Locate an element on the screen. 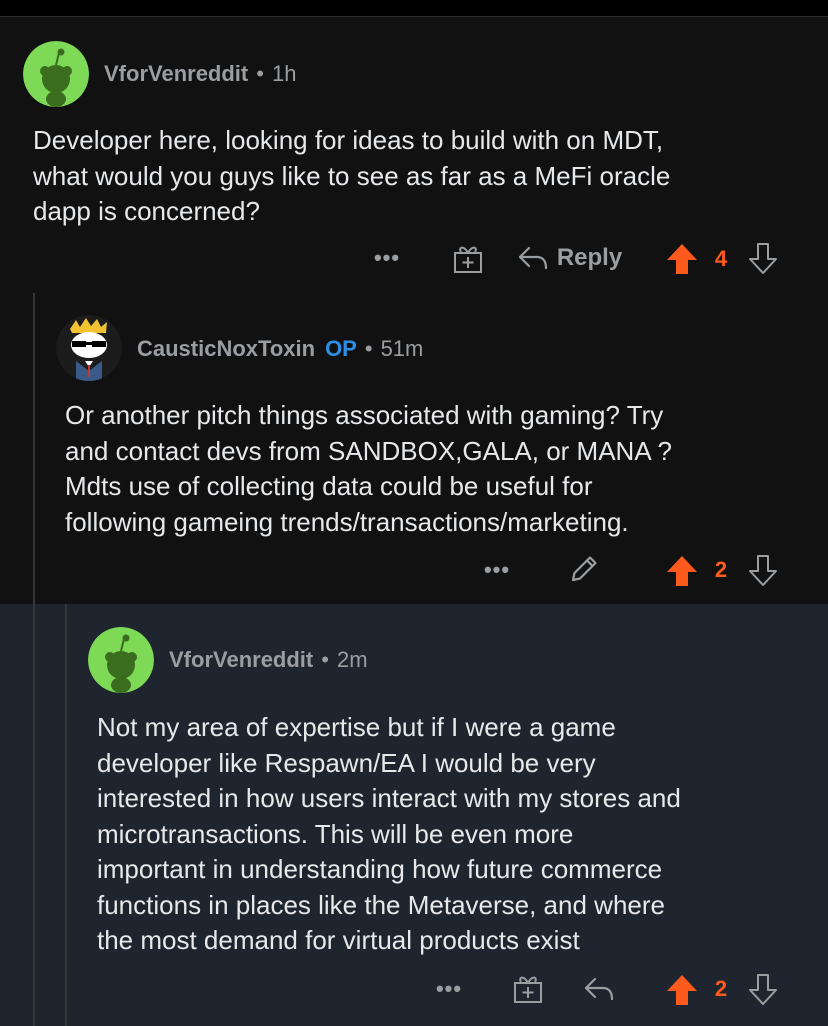 The height and width of the screenshot is (1026, 828). reply-button is located at coordinates (599, 989).